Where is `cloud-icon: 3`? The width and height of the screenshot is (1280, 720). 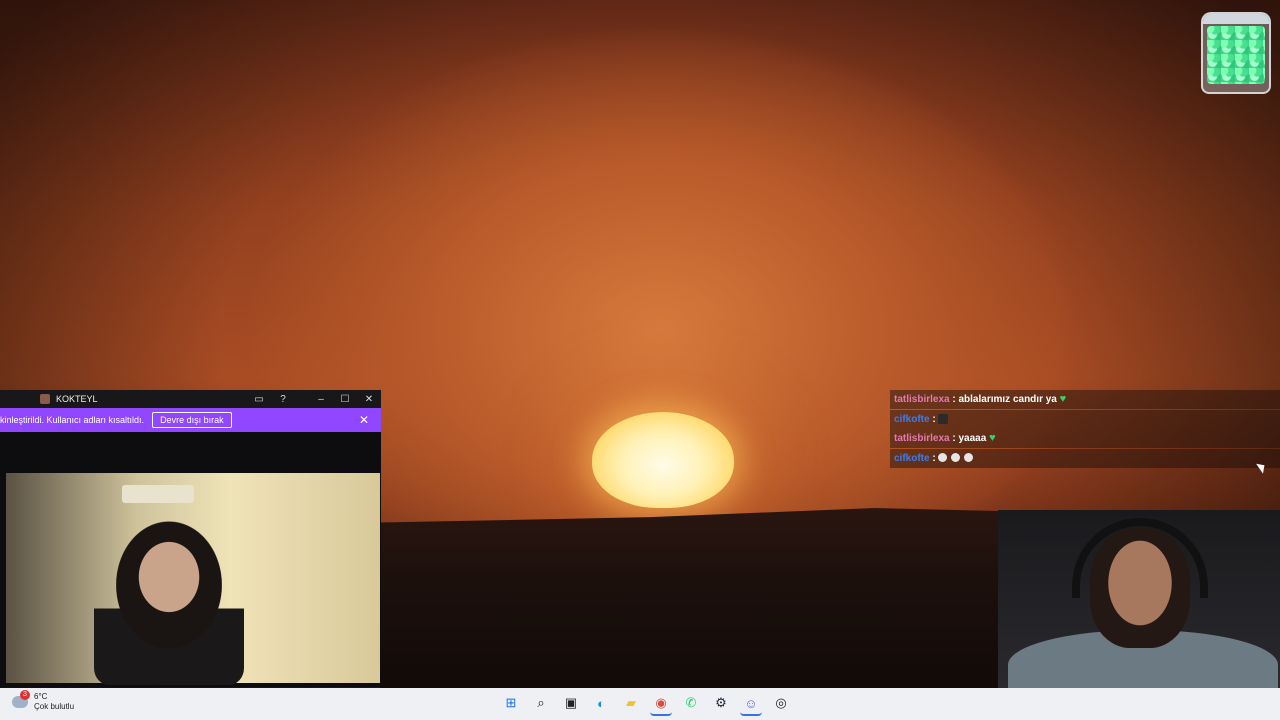
cloud-icon: 3 is located at coordinates (21, 699).